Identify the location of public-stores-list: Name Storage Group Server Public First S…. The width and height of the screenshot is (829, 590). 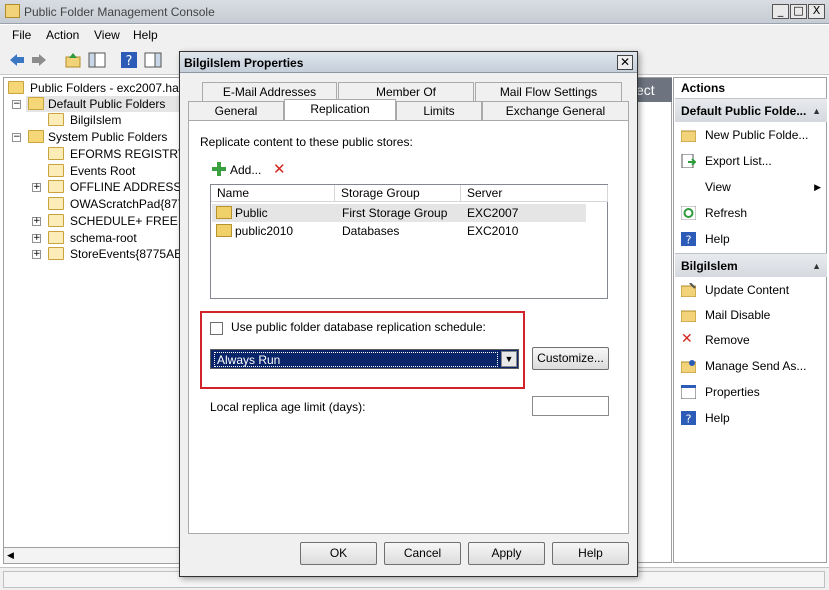
(409, 241).